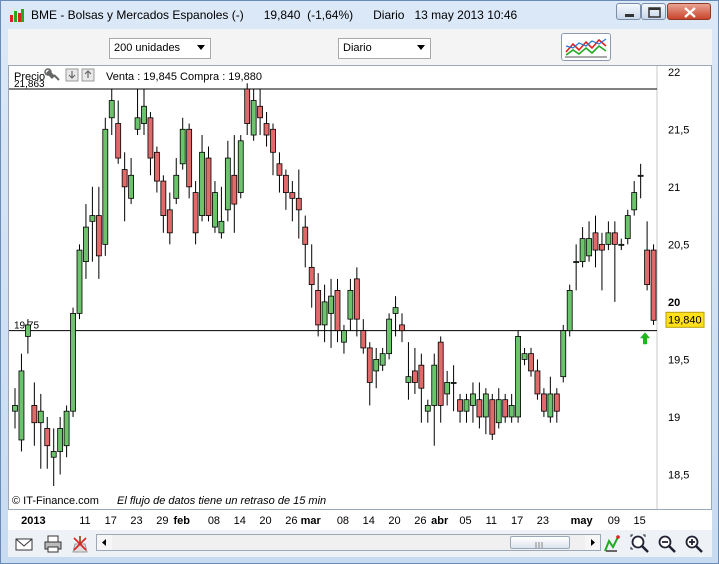 This screenshot has height=564, width=719. Describe the element at coordinates (52, 74) in the screenshot. I see `wrench-icon` at that location.